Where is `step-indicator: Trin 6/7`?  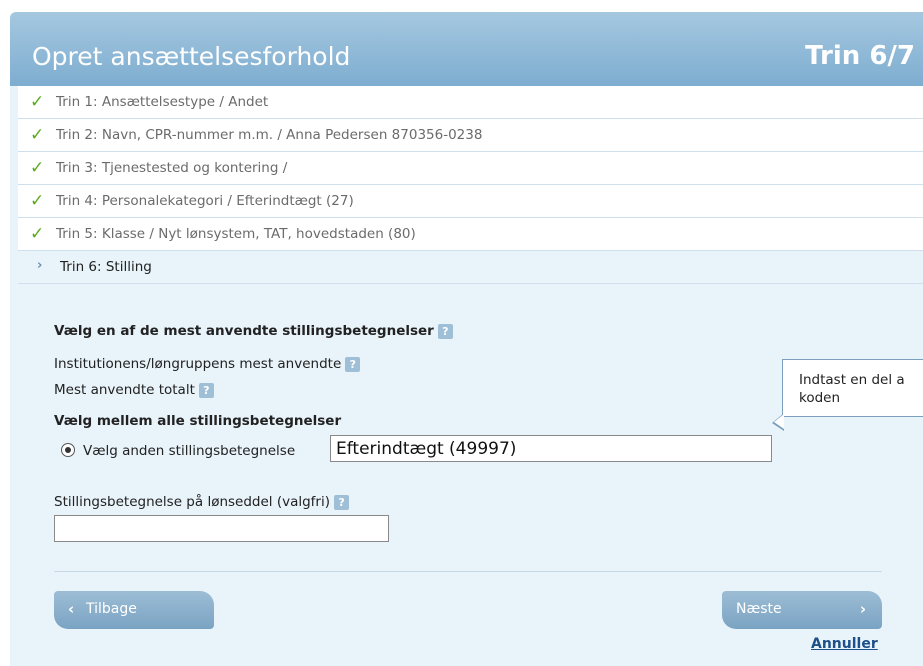
step-indicator: Trin 6/7 is located at coordinates (860, 56).